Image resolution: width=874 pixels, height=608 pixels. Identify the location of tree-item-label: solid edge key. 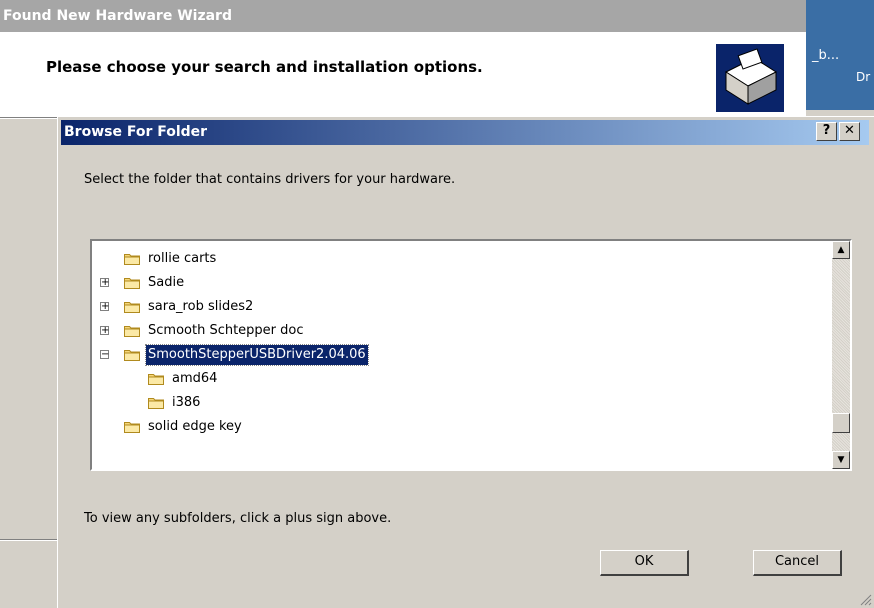
(195, 426).